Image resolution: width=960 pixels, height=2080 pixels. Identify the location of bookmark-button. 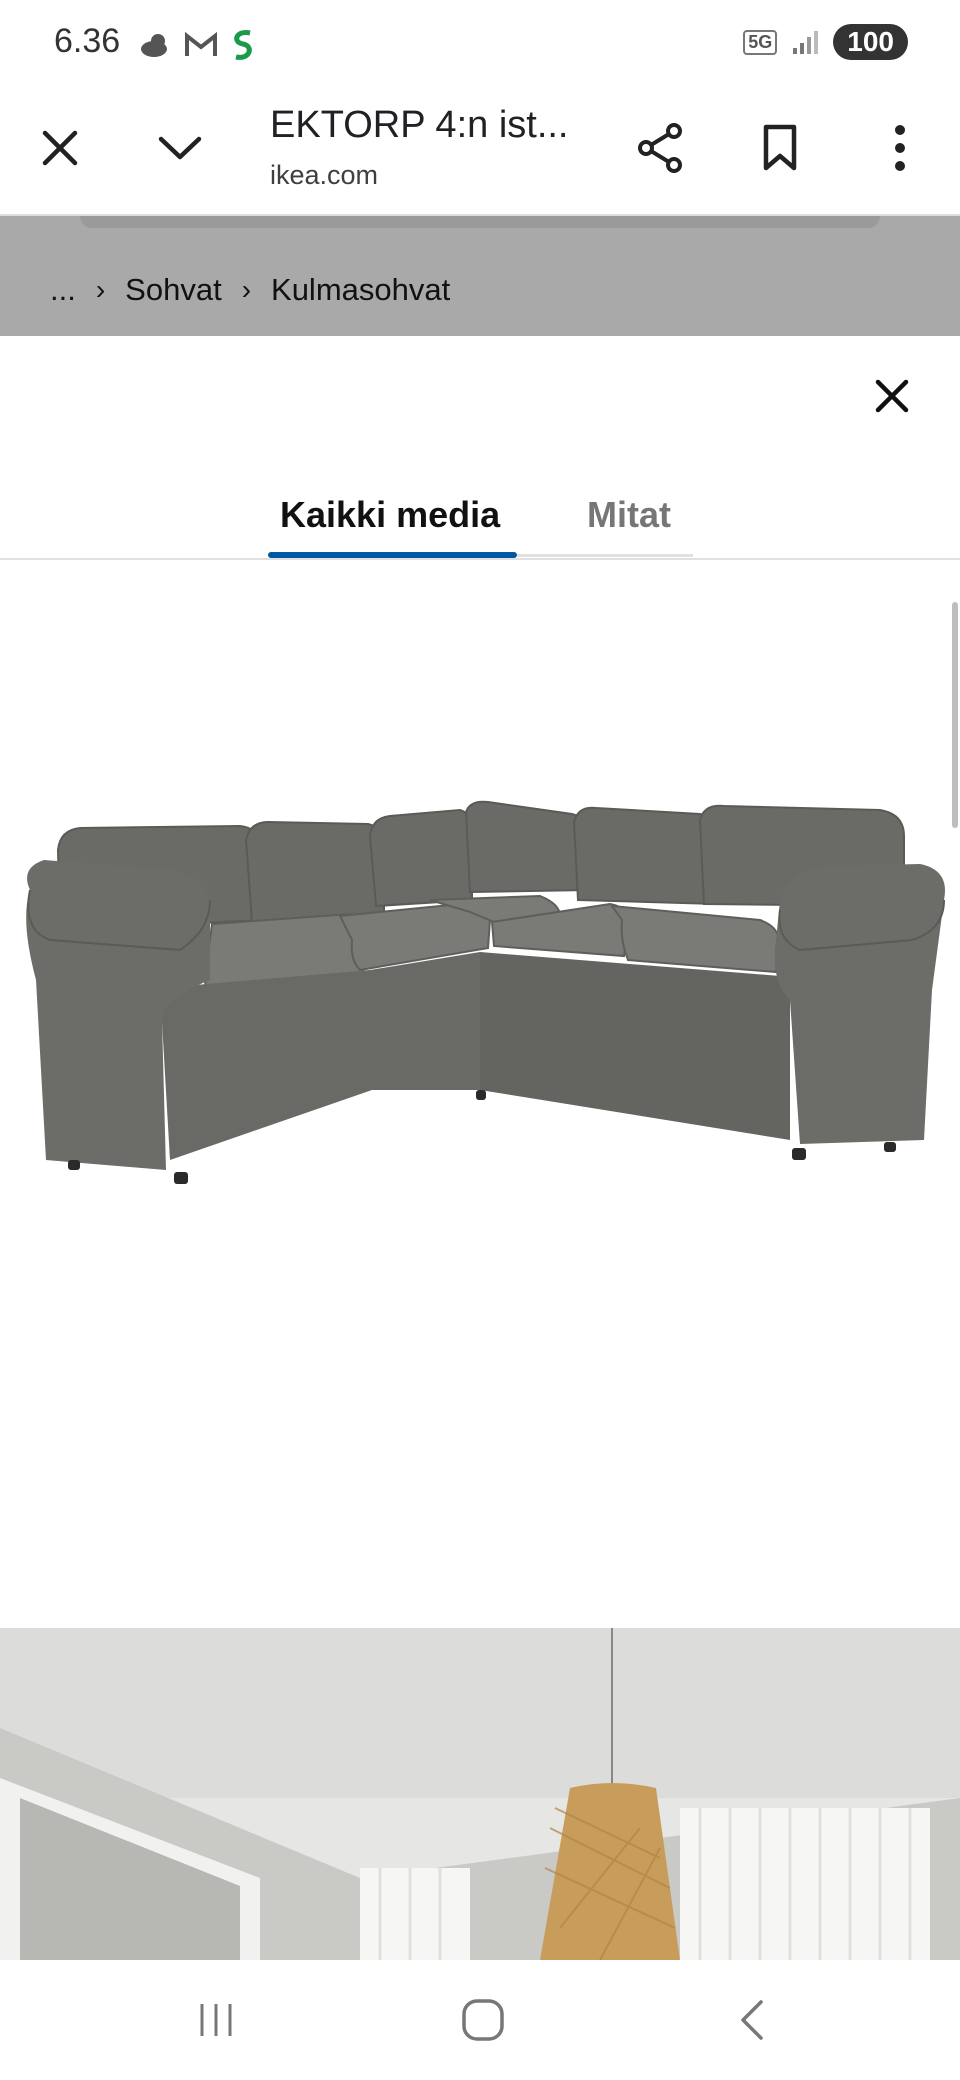
(780, 148).